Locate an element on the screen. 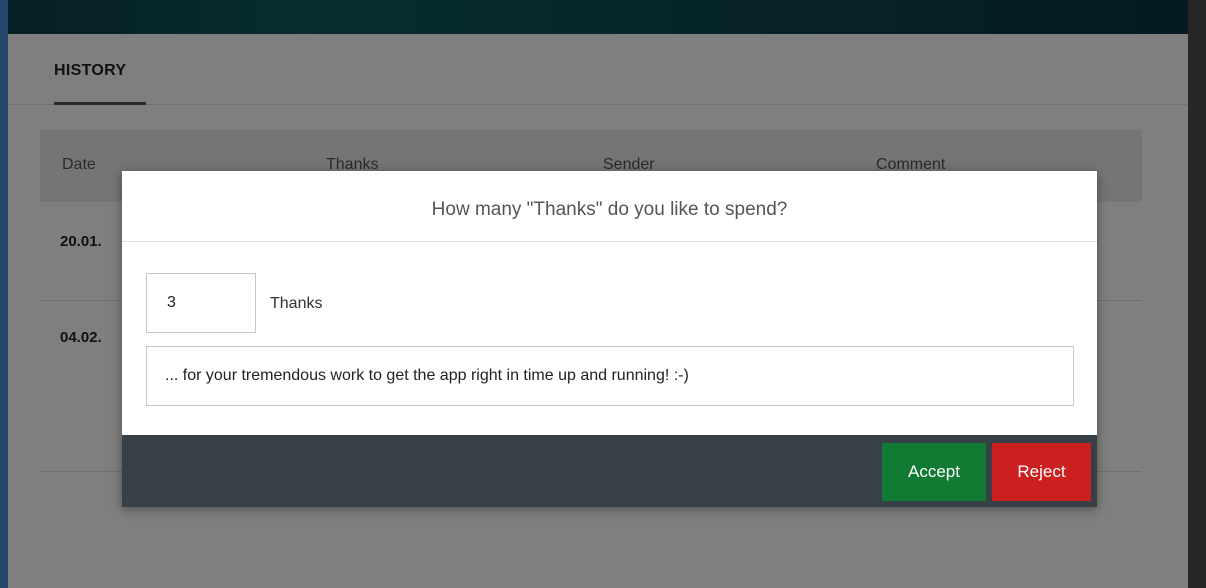 The image size is (1206, 588). dialog-footer: Accept Reject is located at coordinates (609, 471).